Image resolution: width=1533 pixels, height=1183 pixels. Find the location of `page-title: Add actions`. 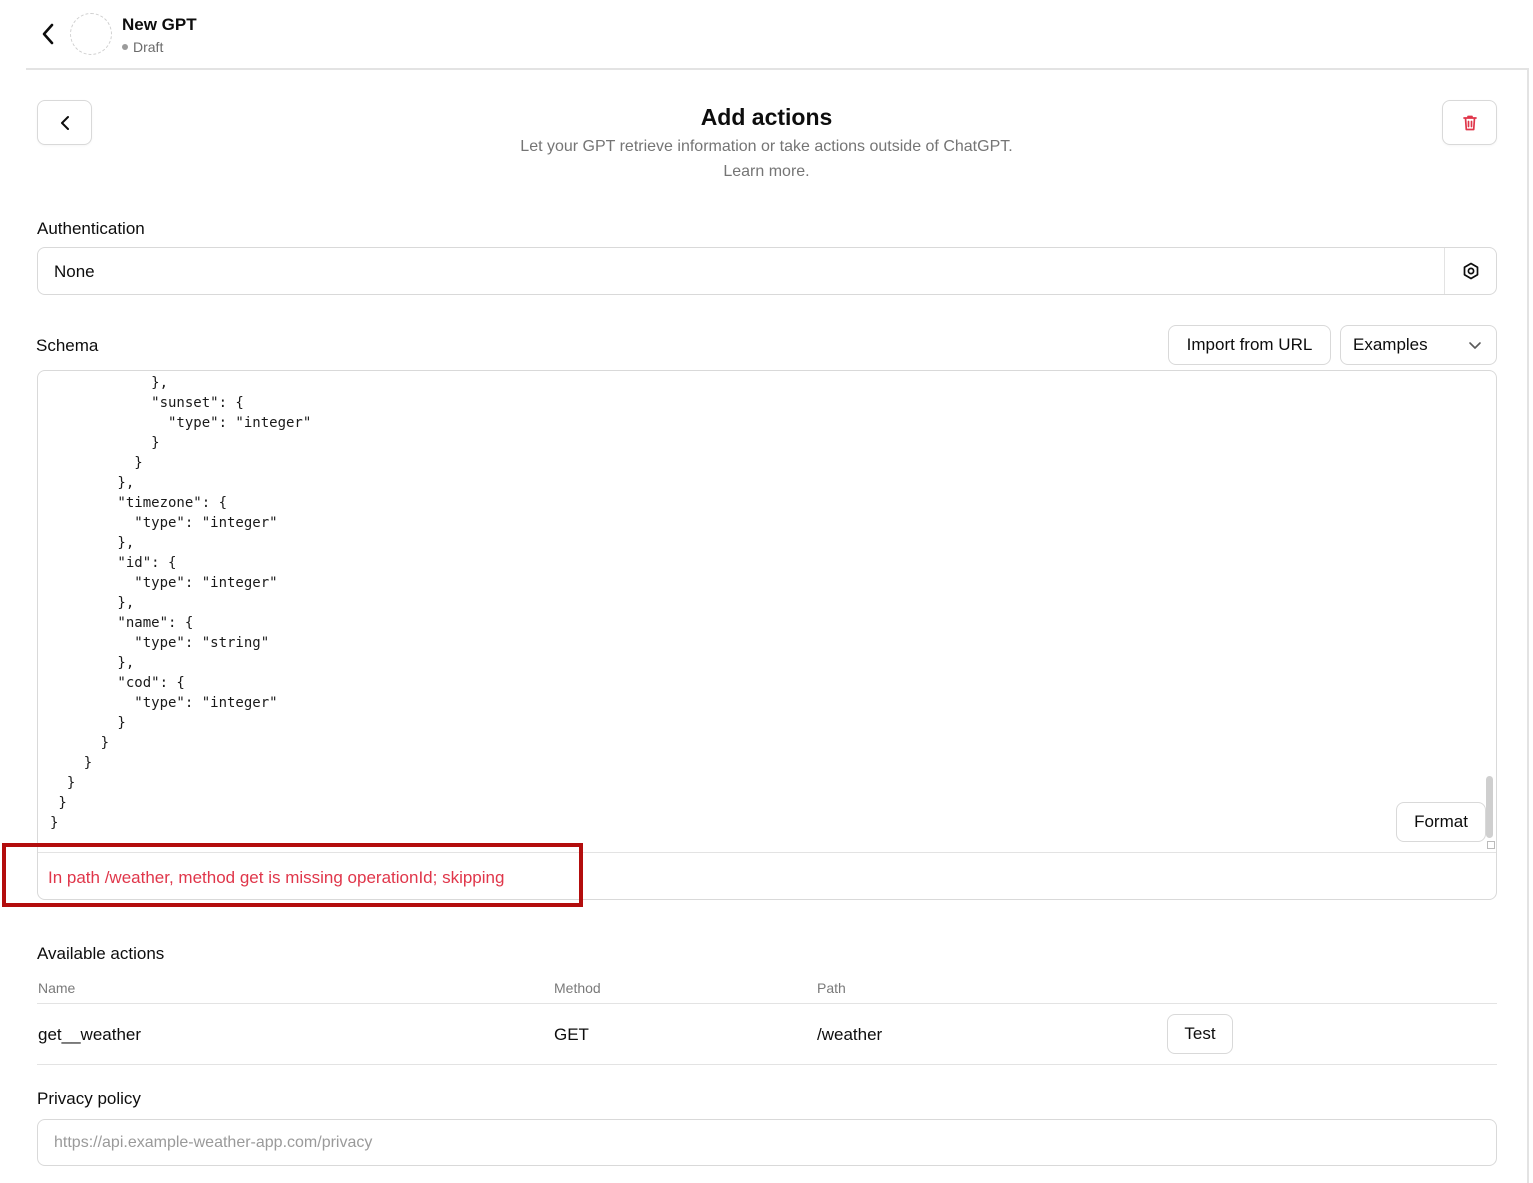

page-title: Add actions is located at coordinates (766, 117).